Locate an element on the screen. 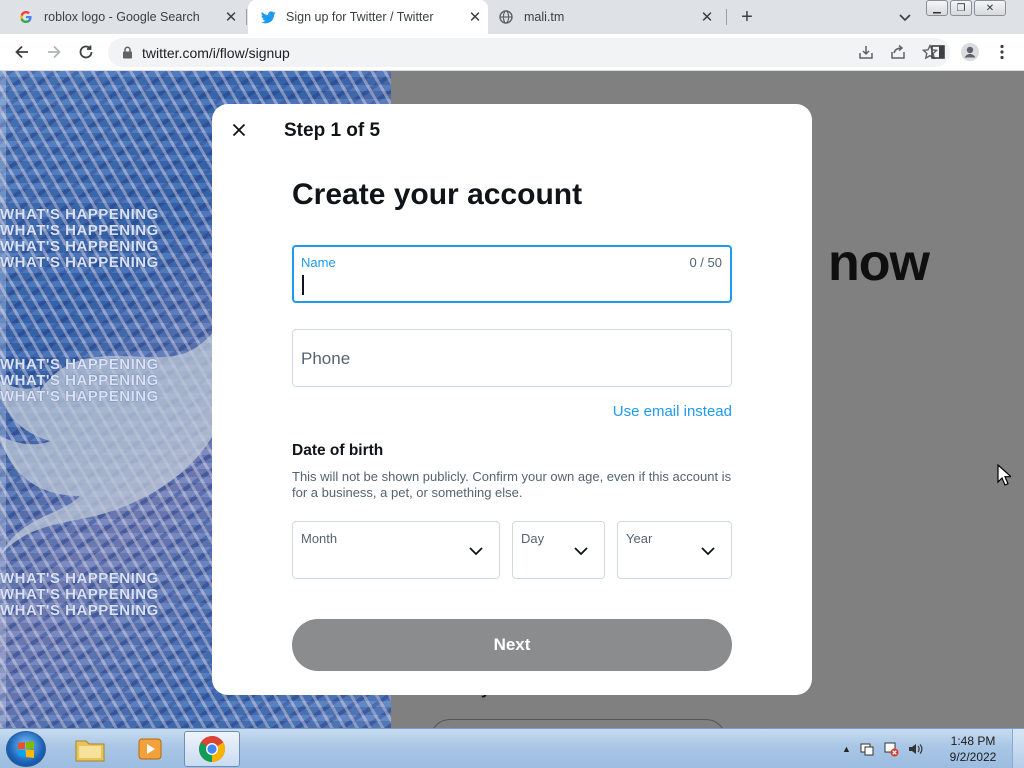 The width and height of the screenshot is (1024, 768). tab-twitter-signup: Sign up for Twitter / Twitter ✕ is located at coordinates (368, 17).